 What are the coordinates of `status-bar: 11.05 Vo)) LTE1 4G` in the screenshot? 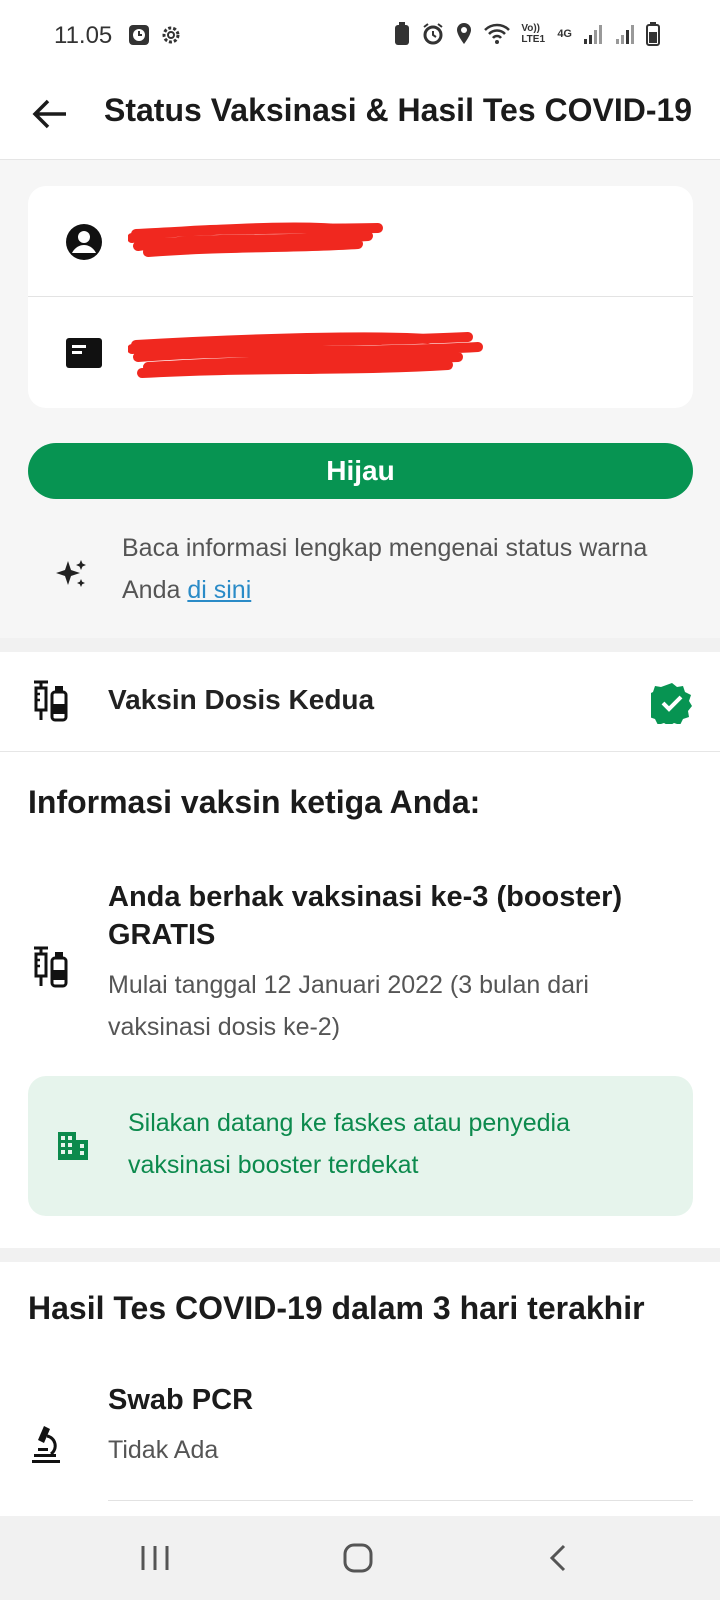 It's located at (360, 36).